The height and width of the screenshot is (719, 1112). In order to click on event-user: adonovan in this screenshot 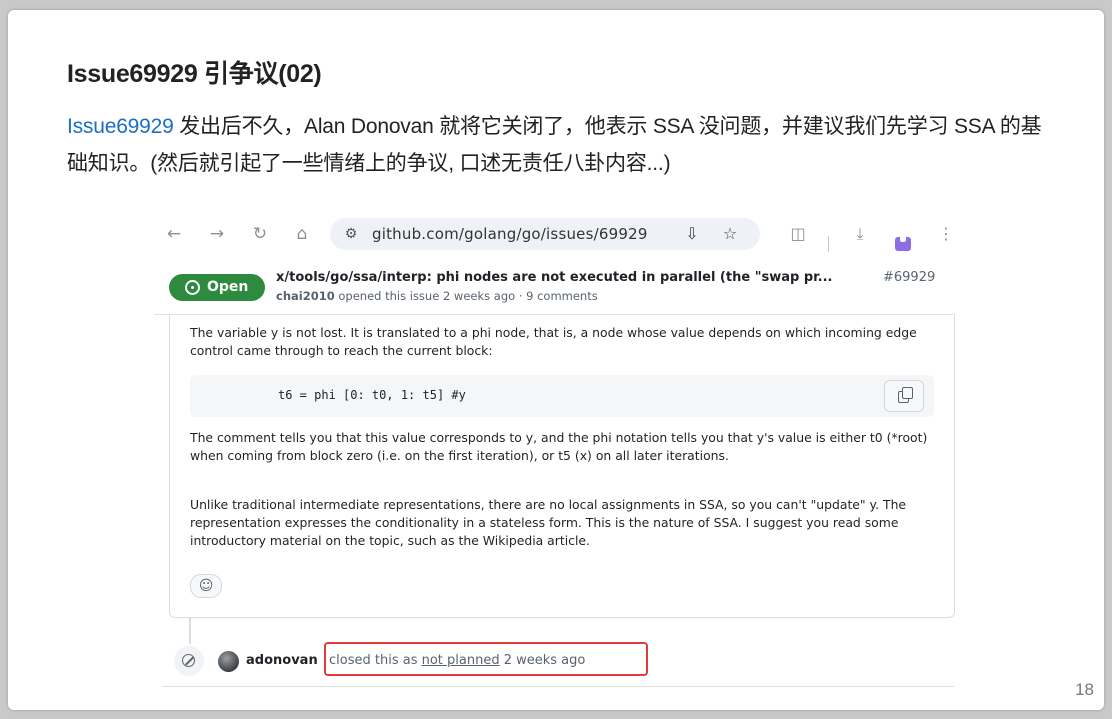, I will do `click(282, 660)`.